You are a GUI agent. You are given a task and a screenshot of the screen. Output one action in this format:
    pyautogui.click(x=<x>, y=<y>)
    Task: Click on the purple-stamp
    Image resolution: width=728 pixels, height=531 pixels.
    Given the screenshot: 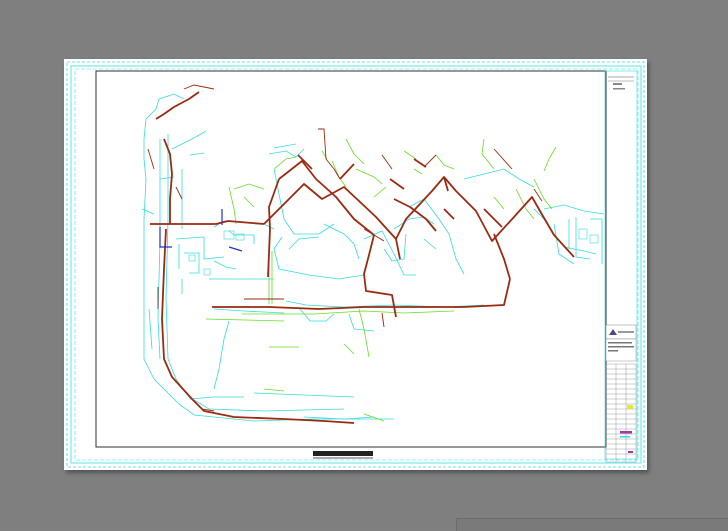 What is the action you would take?
    pyautogui.click(x=626, y=432)
    